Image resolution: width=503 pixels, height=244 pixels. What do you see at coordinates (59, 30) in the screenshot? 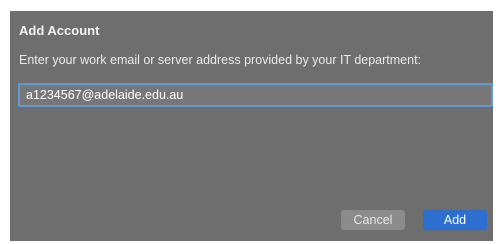
I see `dialog-title: Add Account` at bounding box center [59, 30].